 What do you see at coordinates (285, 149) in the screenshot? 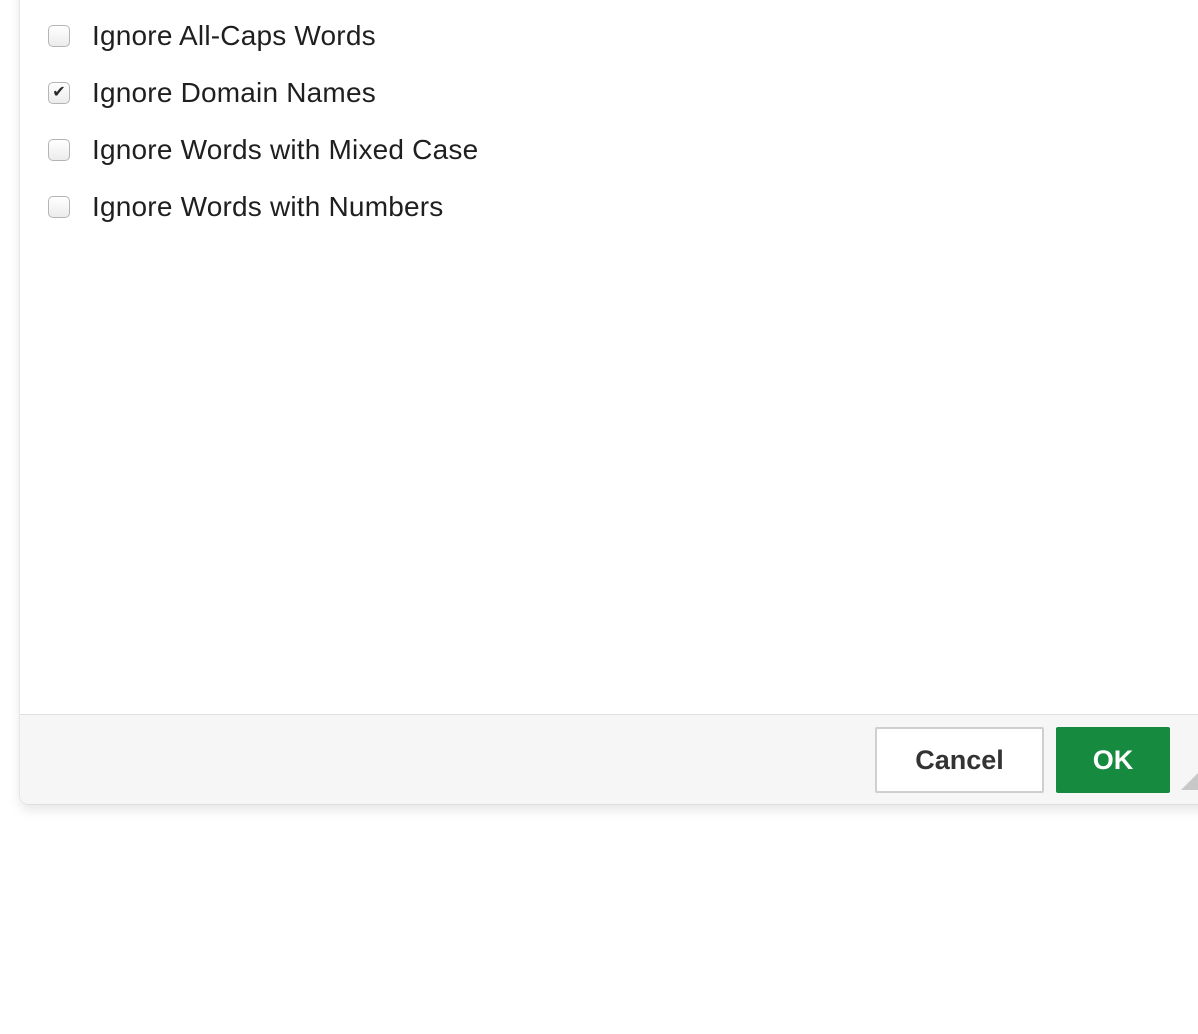
I see `option-label: Ignore Words with Mixed Case` at bounding box center [285, 149].